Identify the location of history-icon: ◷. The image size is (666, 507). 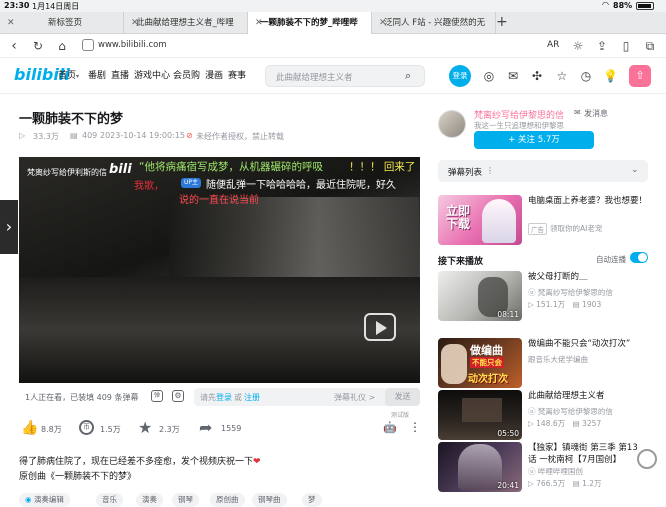
(586, 76).